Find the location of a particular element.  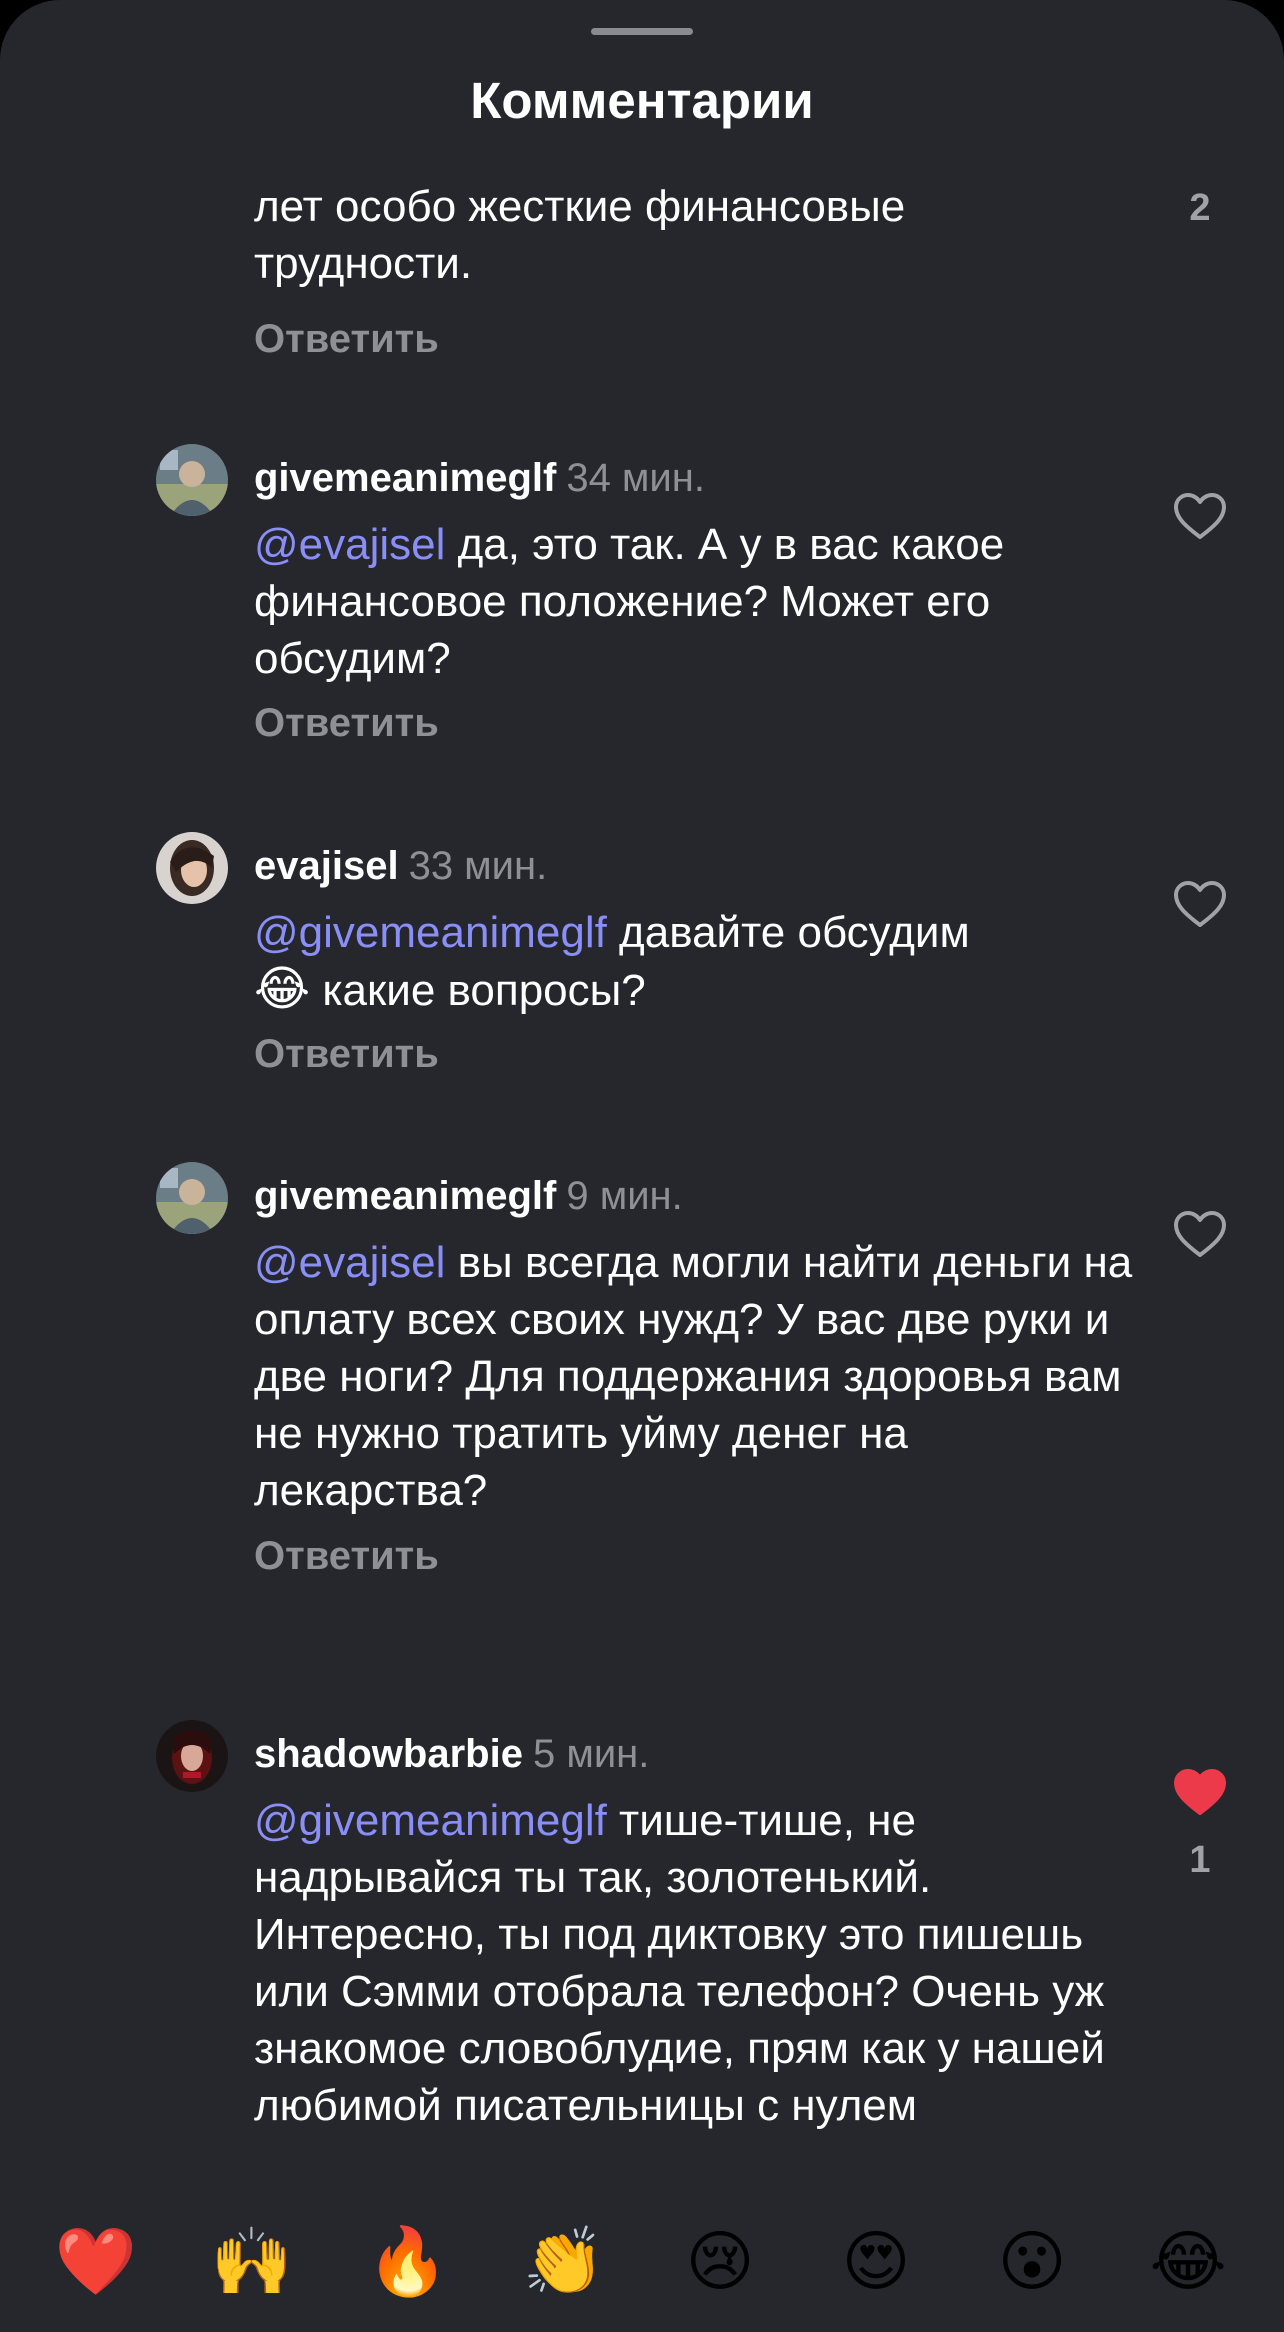

comment-text-content: давайте обсудим is located at coordinates (788, 932).